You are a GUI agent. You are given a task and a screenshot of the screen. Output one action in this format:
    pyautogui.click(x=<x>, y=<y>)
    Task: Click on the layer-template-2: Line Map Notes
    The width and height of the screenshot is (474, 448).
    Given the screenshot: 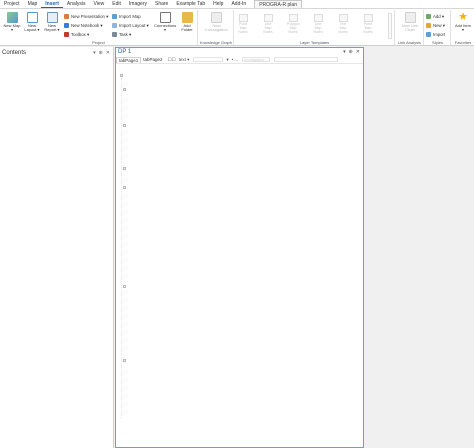 What is the action you would take?
    pyautogui.click(x=268, y=24)
    